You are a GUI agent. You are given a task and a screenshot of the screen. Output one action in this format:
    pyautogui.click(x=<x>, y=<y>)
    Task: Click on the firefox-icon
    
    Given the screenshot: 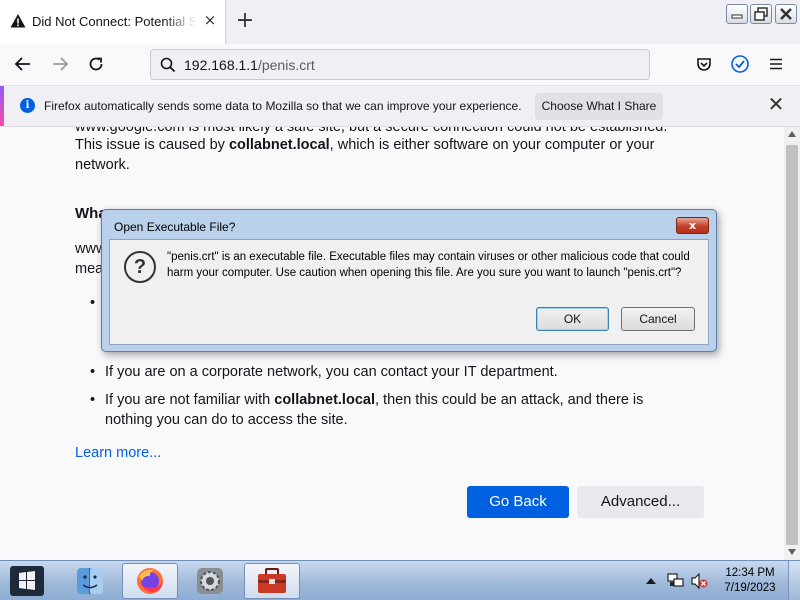 What is the action you would take?
    pyautogui.click(x=150, y=581)
    